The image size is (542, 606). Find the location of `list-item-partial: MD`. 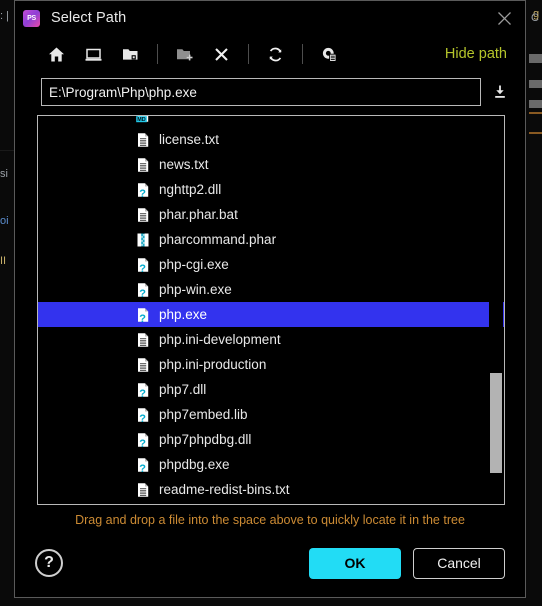

list-item-partial: MD is located at coordinates (271, 121).